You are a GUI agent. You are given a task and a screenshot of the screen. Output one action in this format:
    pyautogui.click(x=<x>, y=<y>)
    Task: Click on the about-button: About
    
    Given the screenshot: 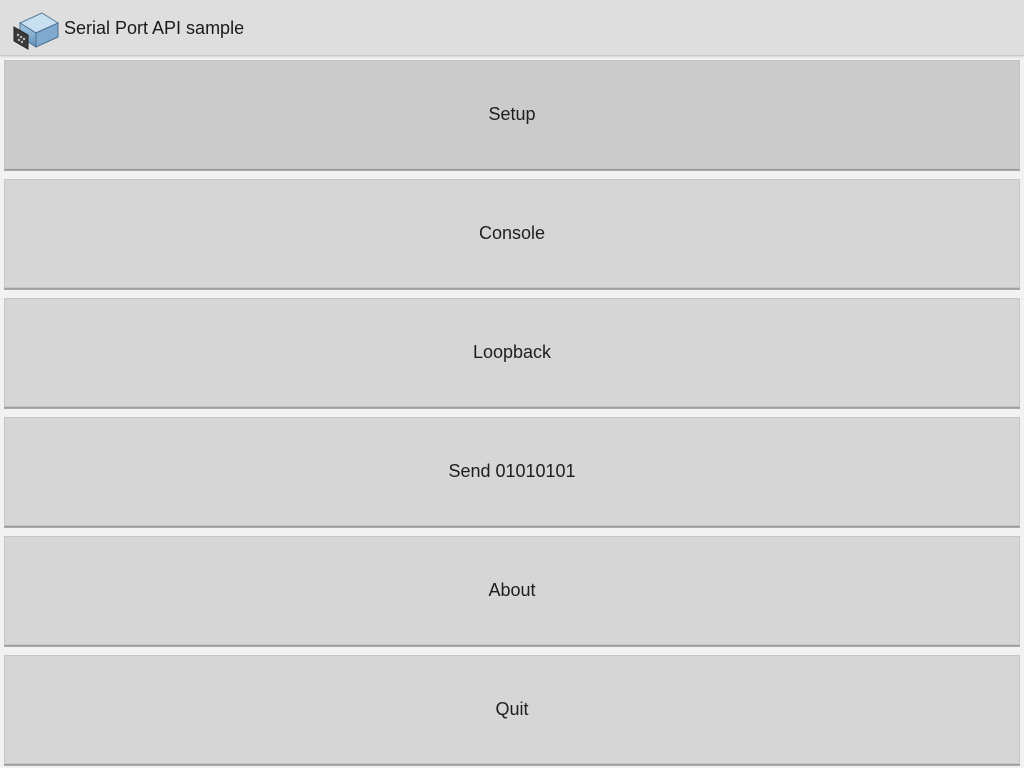 What is the action you would take?
    pyautogui.click(x=512, y=591)
    